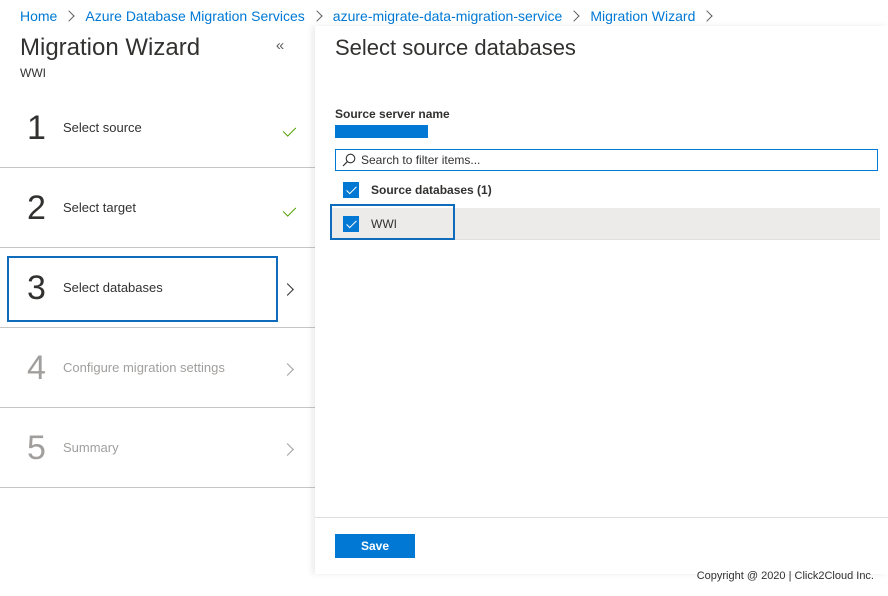  I want to click on step-number: 1, so click(36, 128).